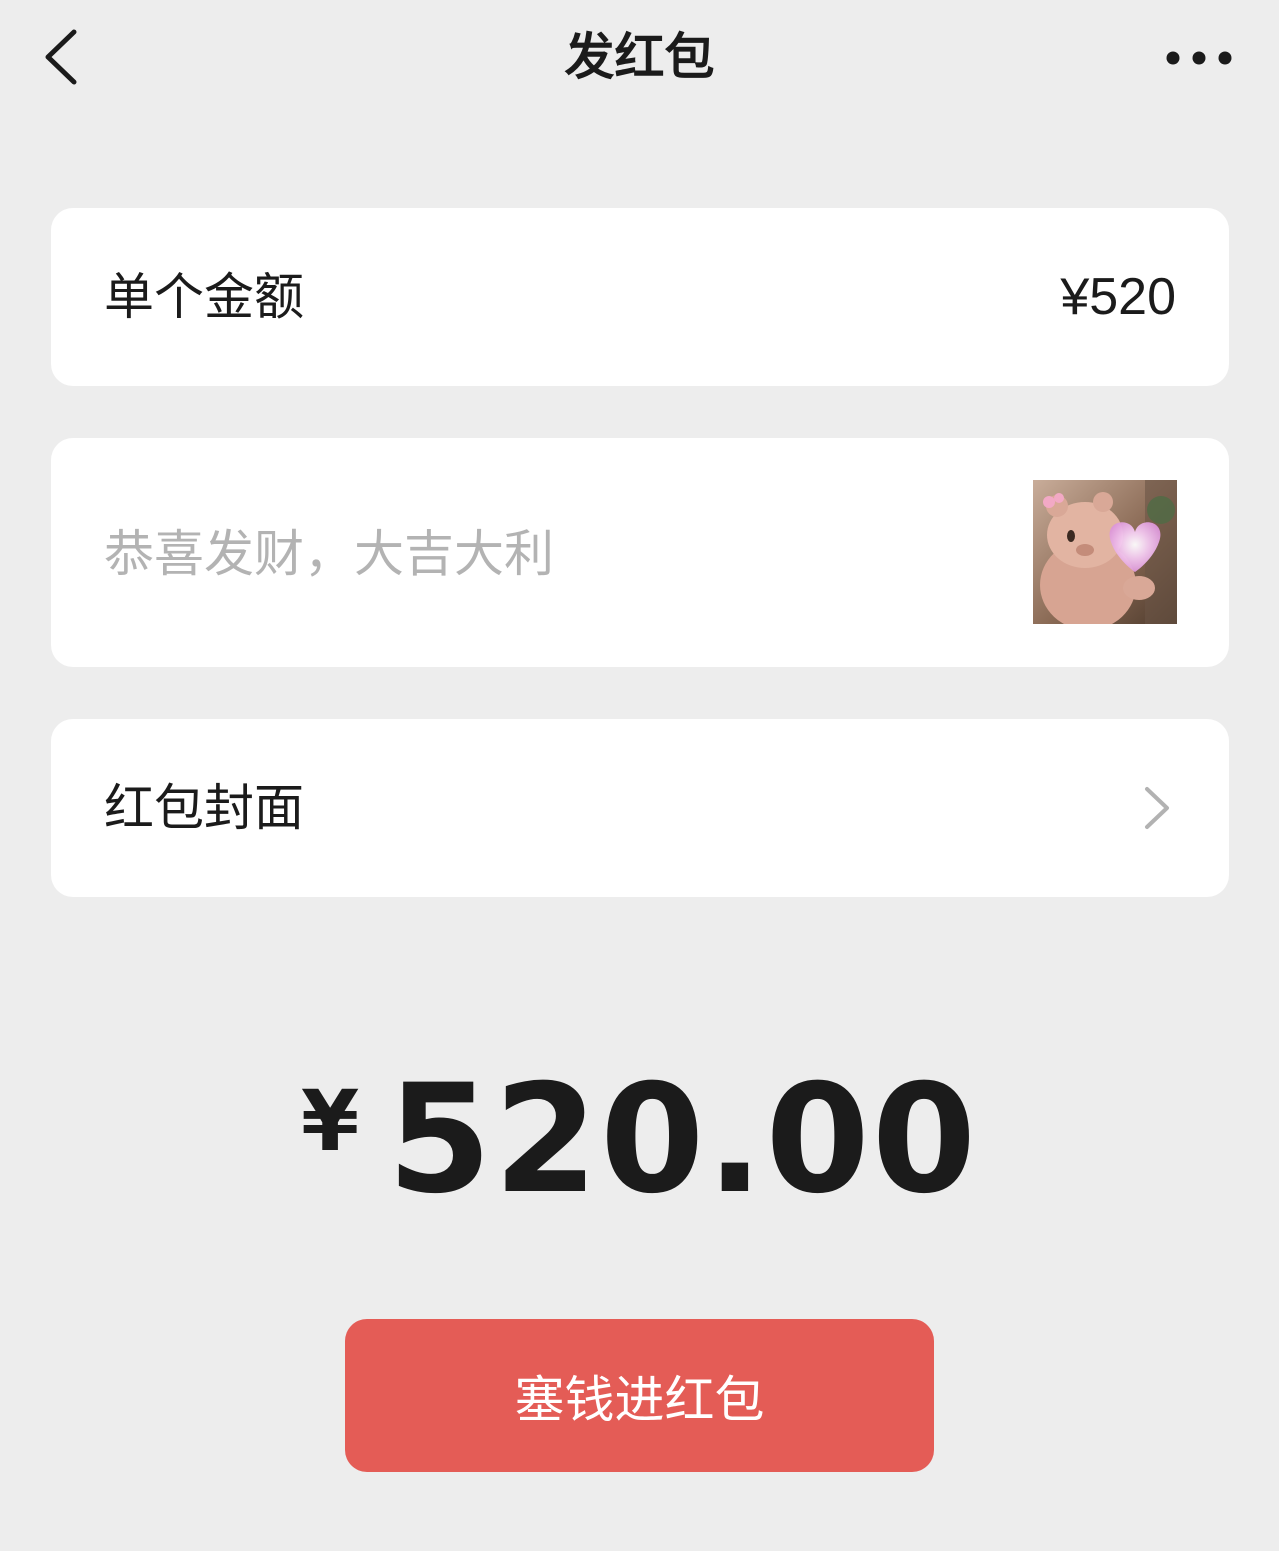 This screenshot has height=1551, width=1279. I want to click on nav-bar: 发红包, so click(639, 60).